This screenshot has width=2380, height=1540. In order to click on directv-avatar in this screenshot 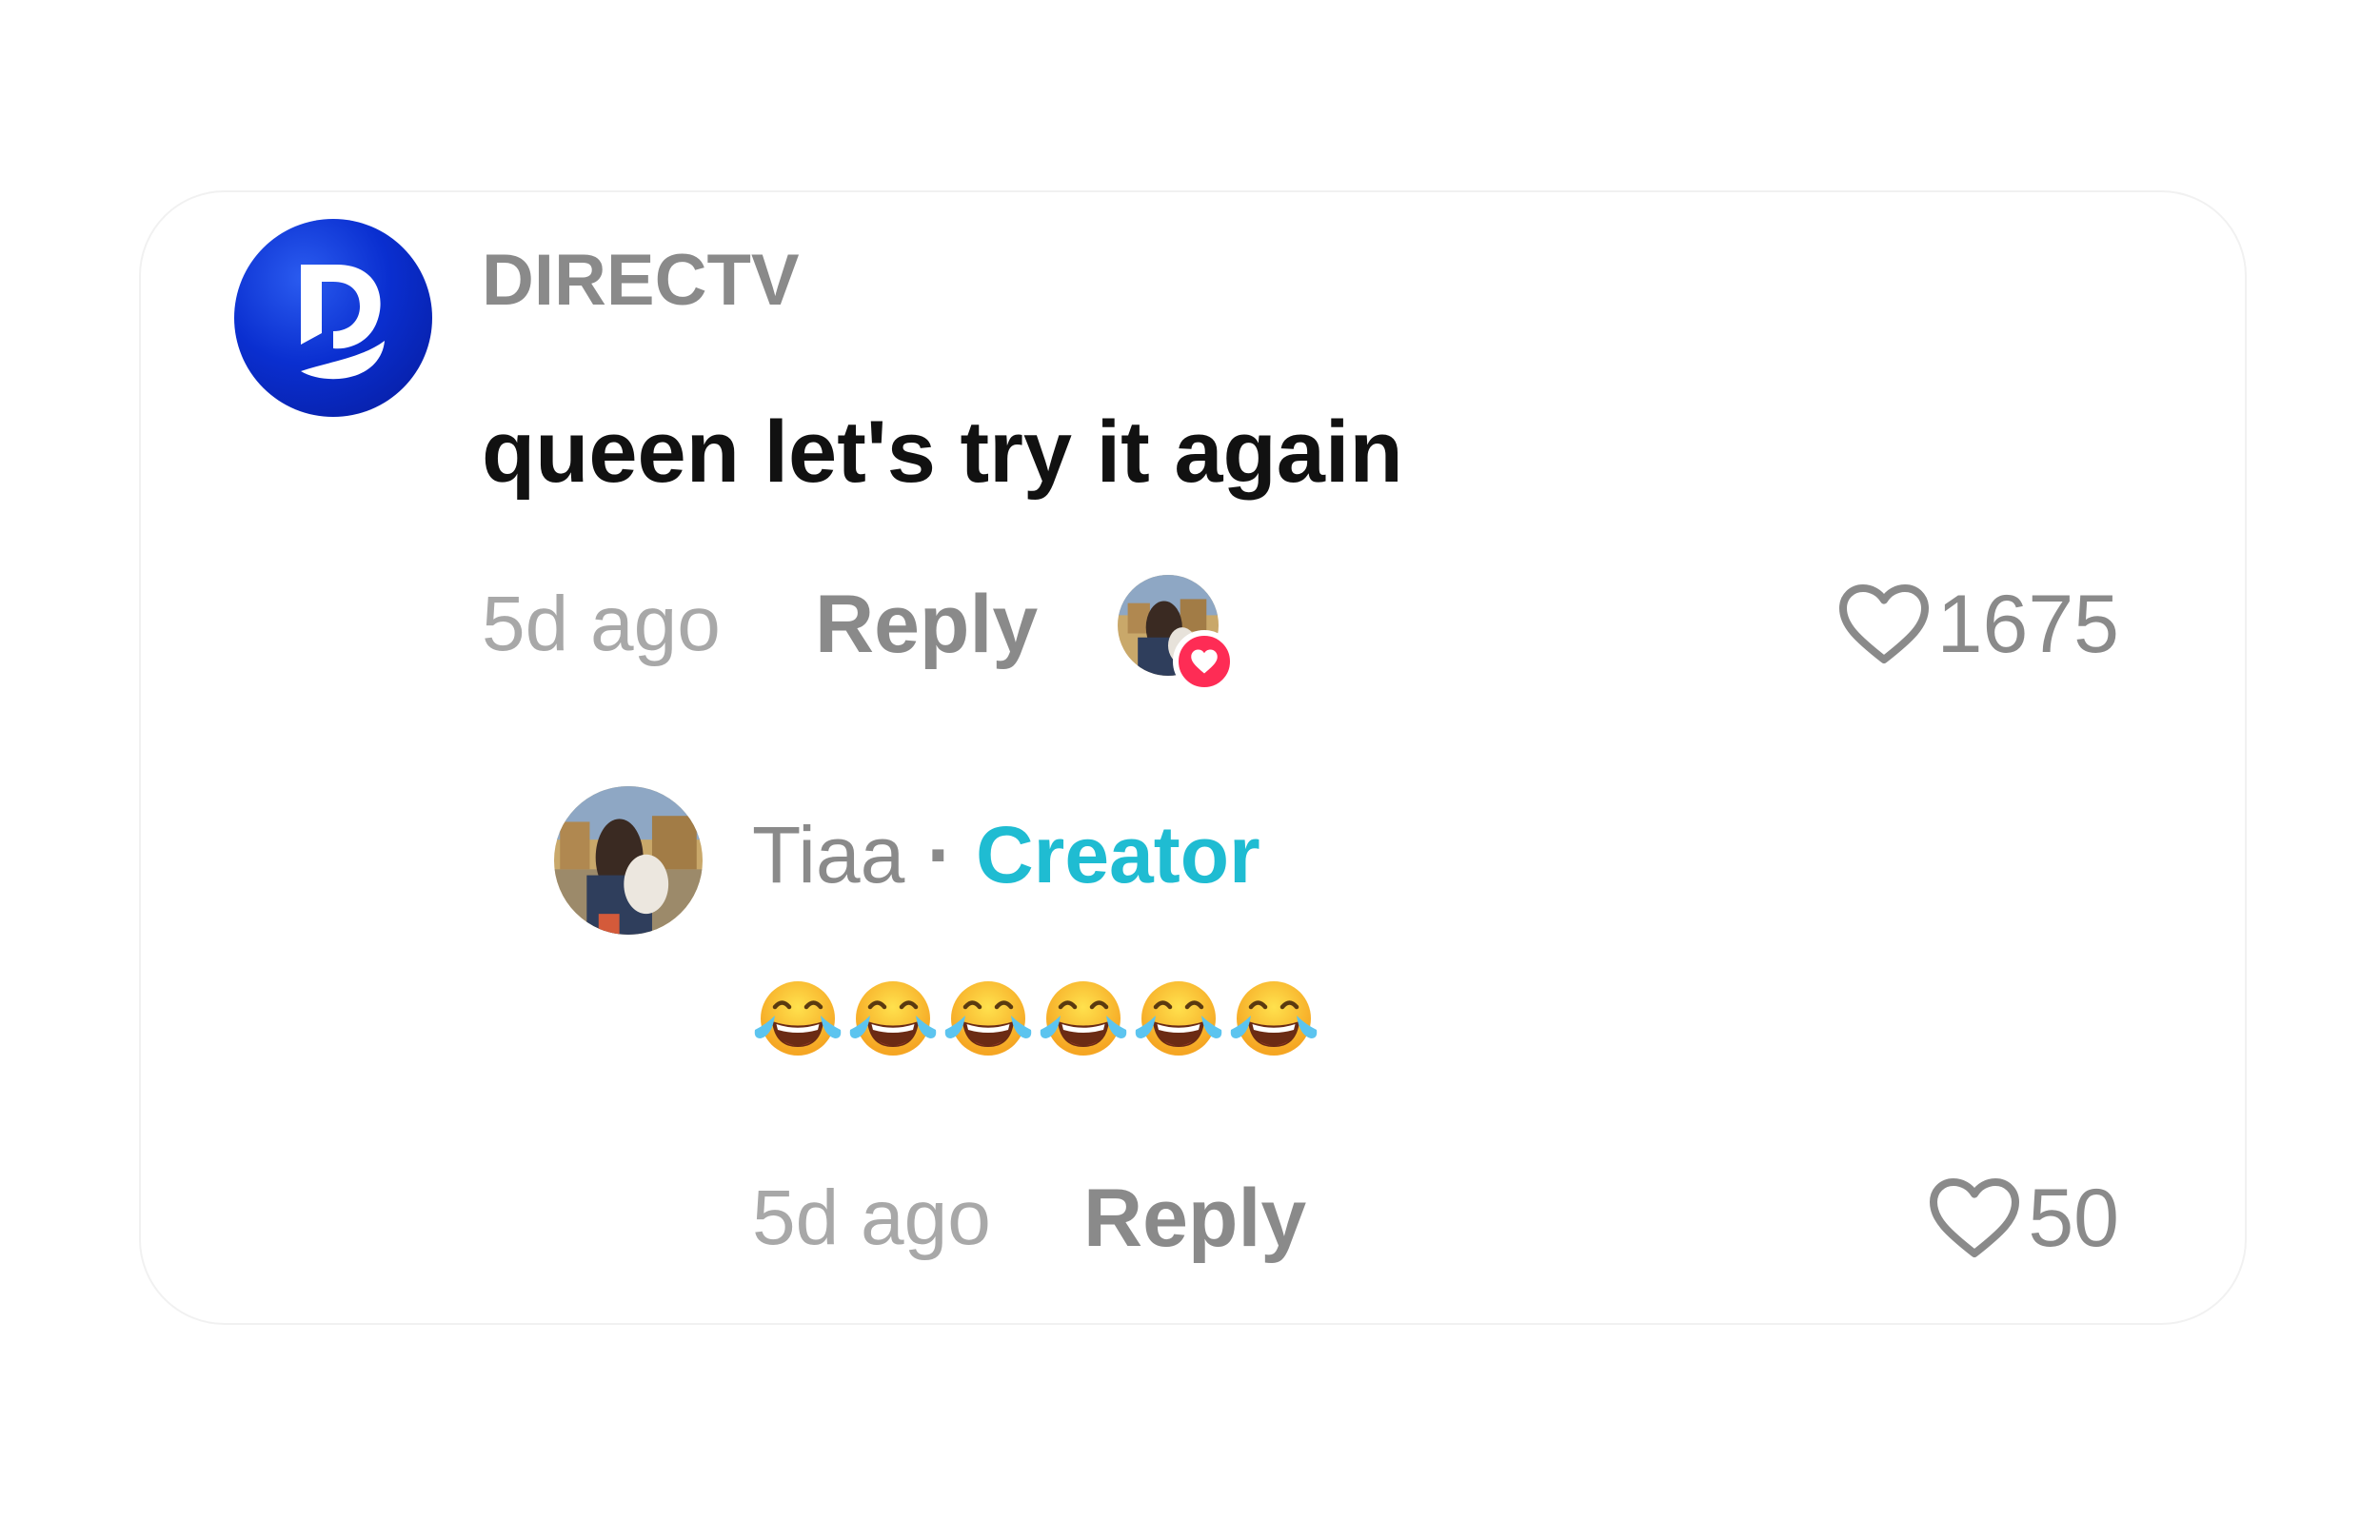, I will do `click(333, 318)`.